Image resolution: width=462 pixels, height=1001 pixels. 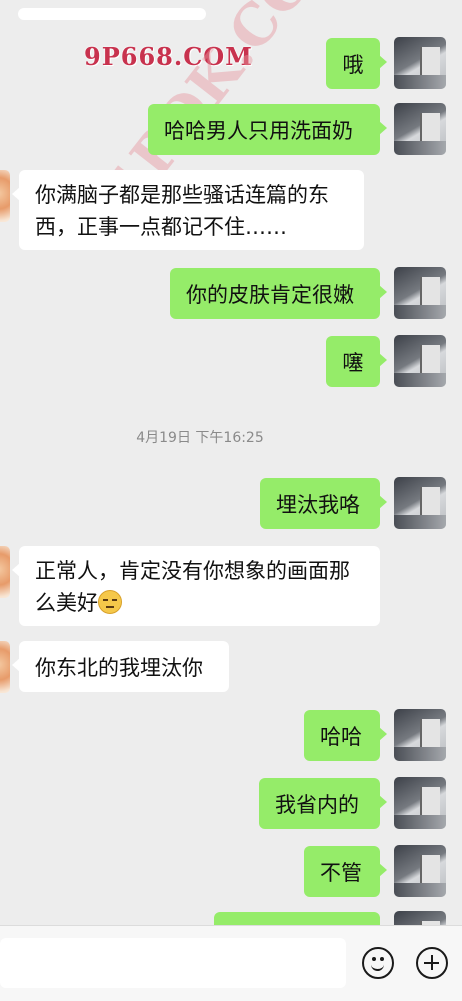 I want to click on brand-watermark: 9P668.COM, so click(x=168, y=56).